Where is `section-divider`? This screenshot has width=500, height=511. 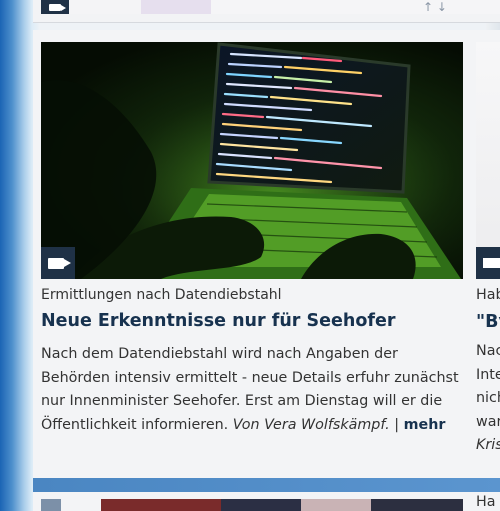
section-divider is located at coordinates (266, 485).